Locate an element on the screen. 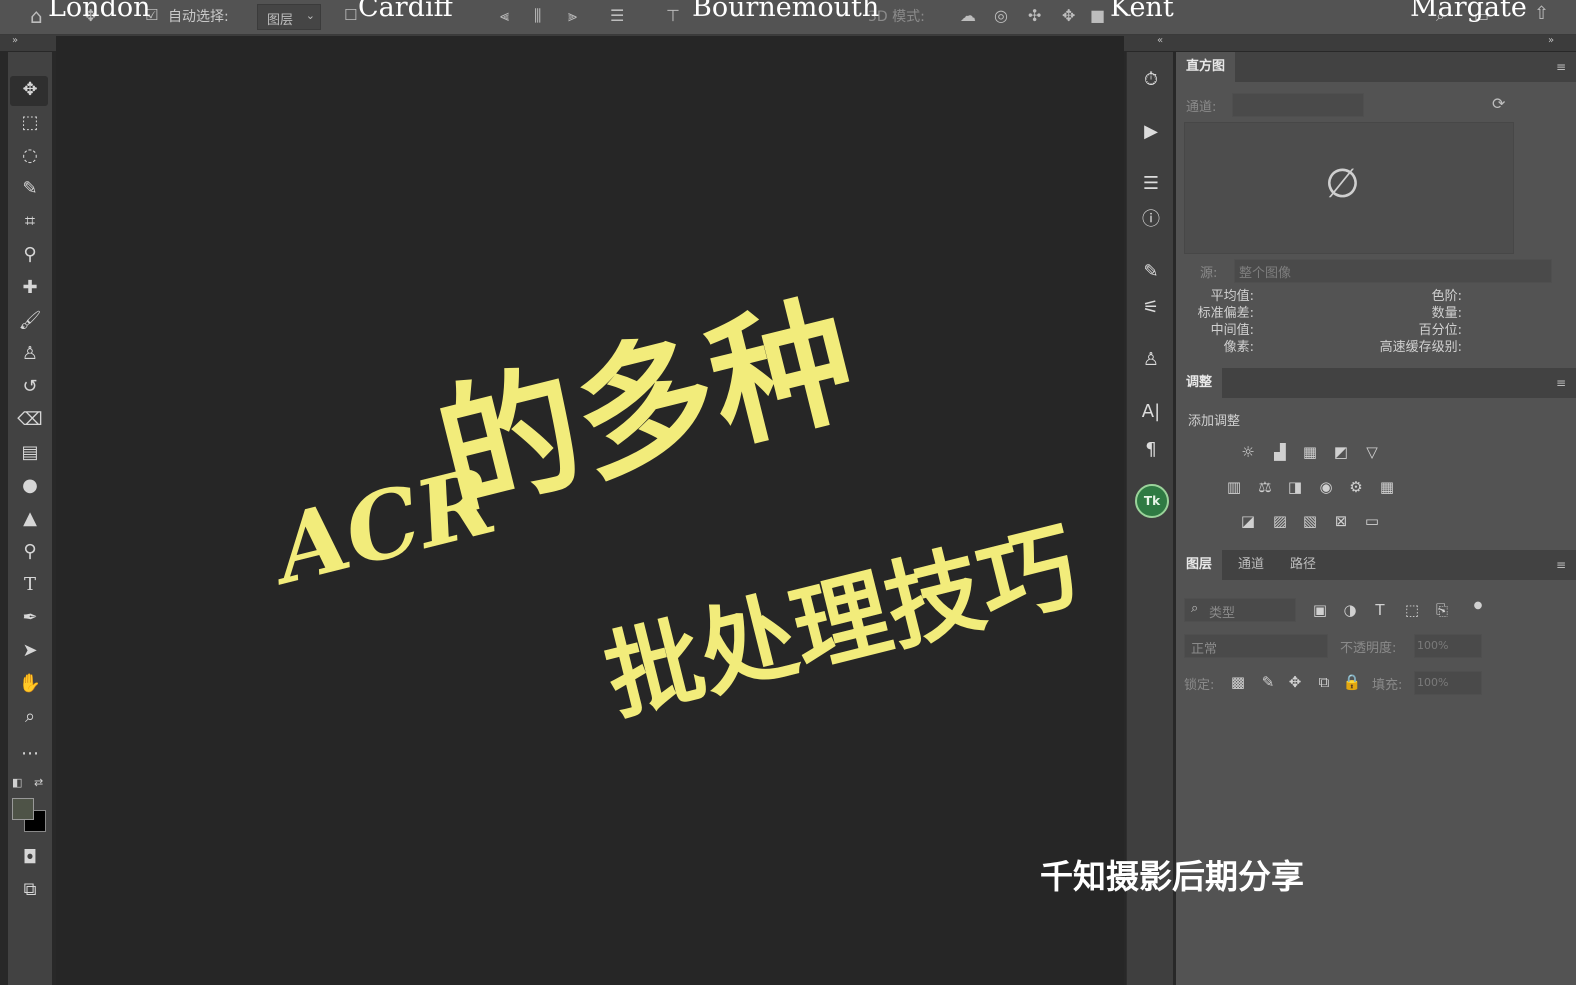 The image size is (1576, 985). default-colors-icon: ◧ is located at coordinates (17, 782).